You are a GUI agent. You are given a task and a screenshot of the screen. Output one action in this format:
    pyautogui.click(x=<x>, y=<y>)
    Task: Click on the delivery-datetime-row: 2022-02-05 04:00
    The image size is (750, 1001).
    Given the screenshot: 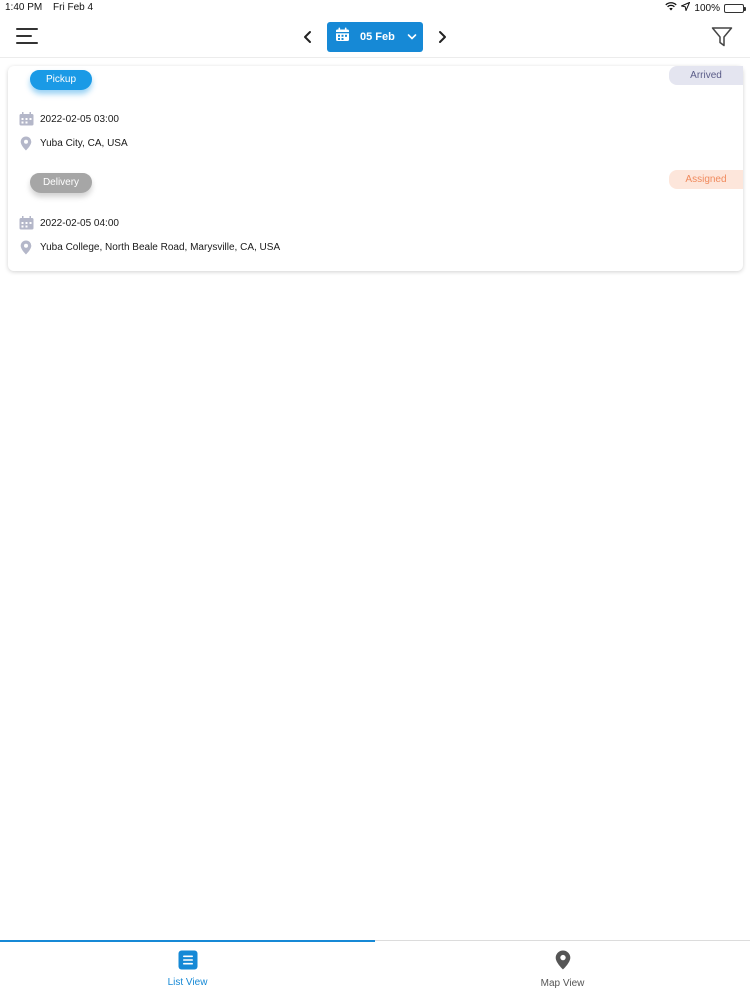 What is the action you would take?
    pyautogui.click(x=68, y=223)
    